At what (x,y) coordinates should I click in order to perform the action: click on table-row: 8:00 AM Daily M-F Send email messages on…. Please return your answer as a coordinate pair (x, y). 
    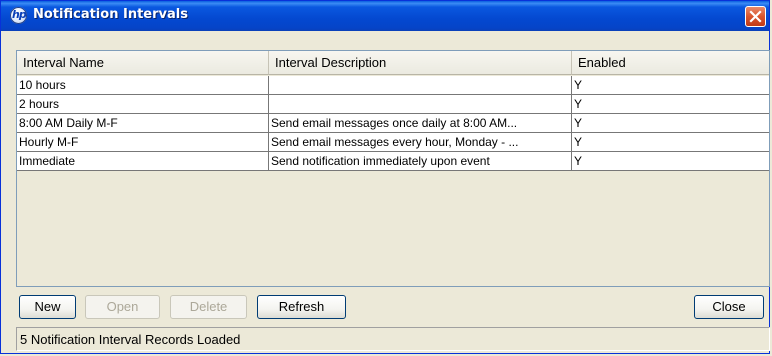
    Looking at the image, I should click on (393, 123).